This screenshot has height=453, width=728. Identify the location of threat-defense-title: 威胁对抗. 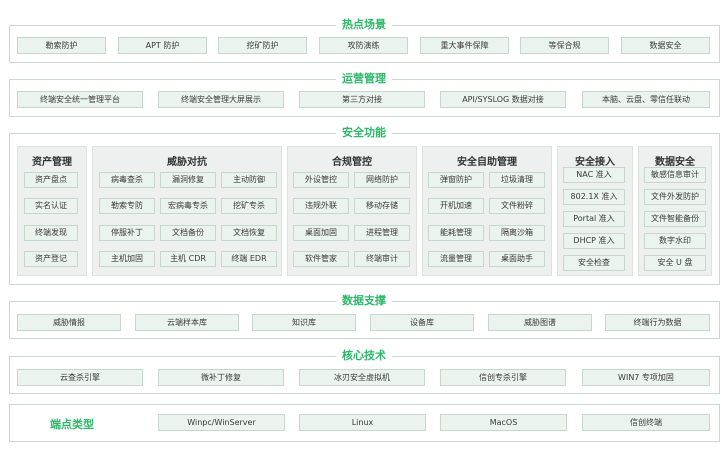
(187, 162).